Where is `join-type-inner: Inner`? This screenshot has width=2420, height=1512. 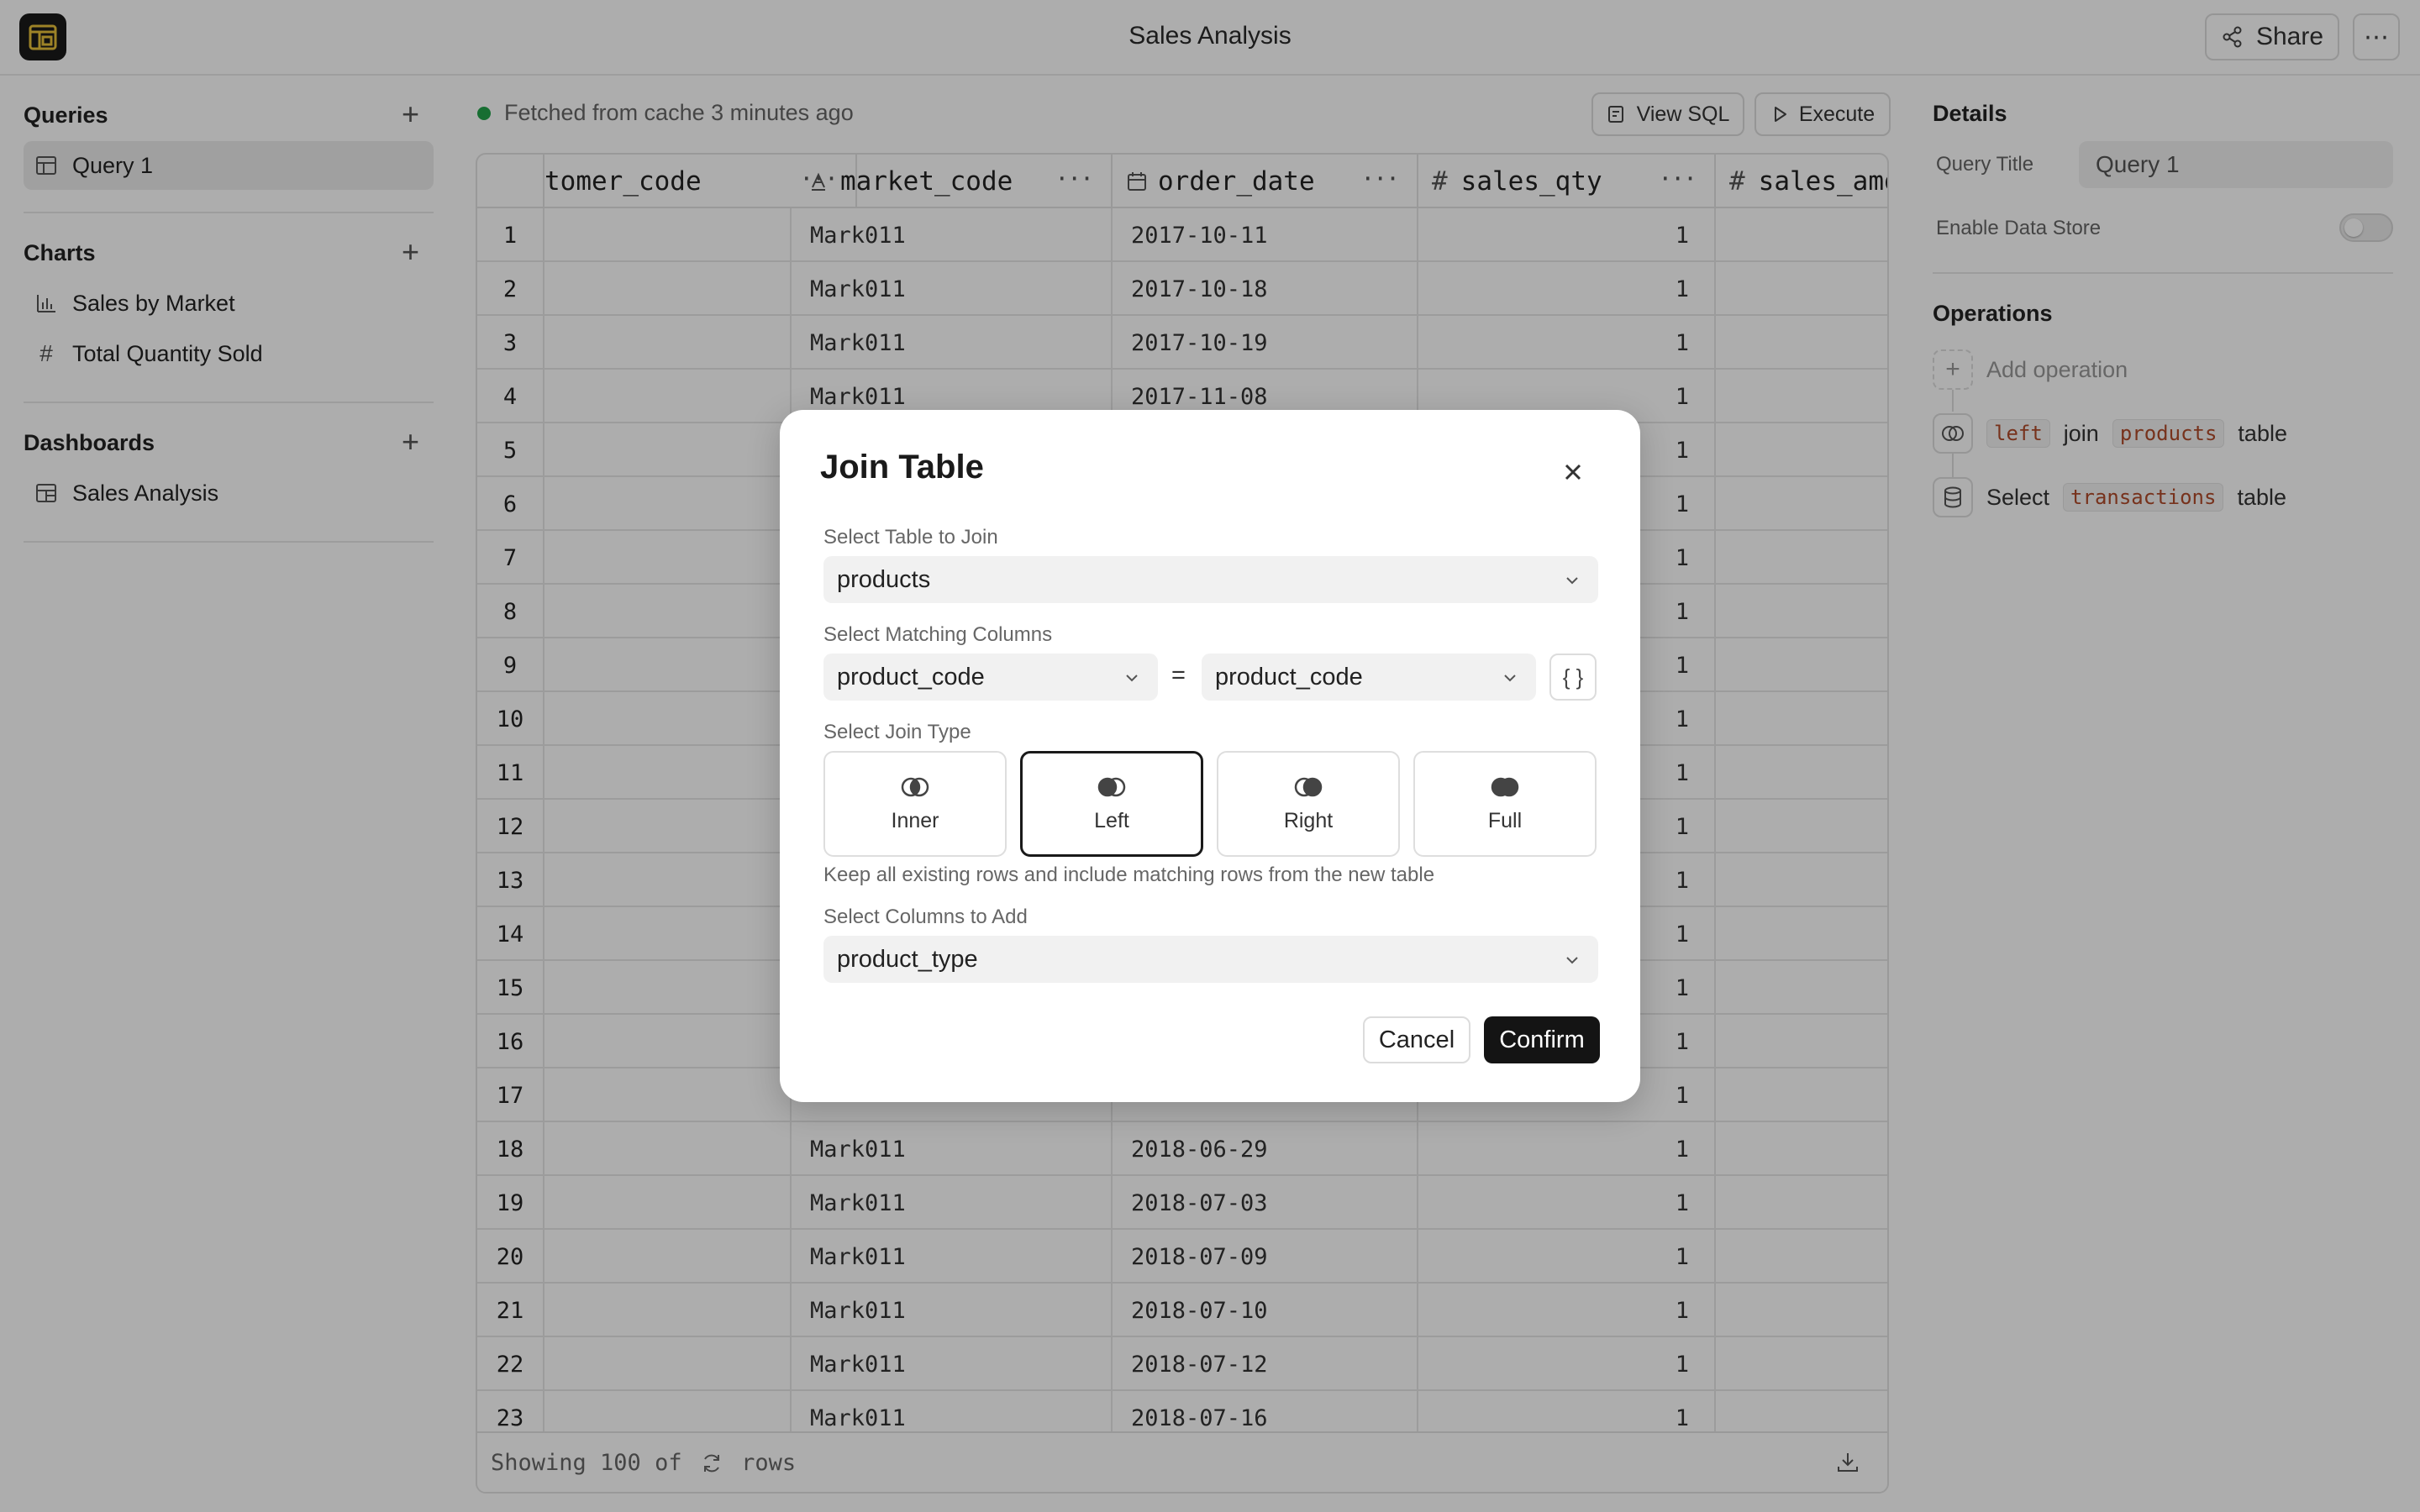
join-type-inner: Inner is located at coordinates (915, 804).